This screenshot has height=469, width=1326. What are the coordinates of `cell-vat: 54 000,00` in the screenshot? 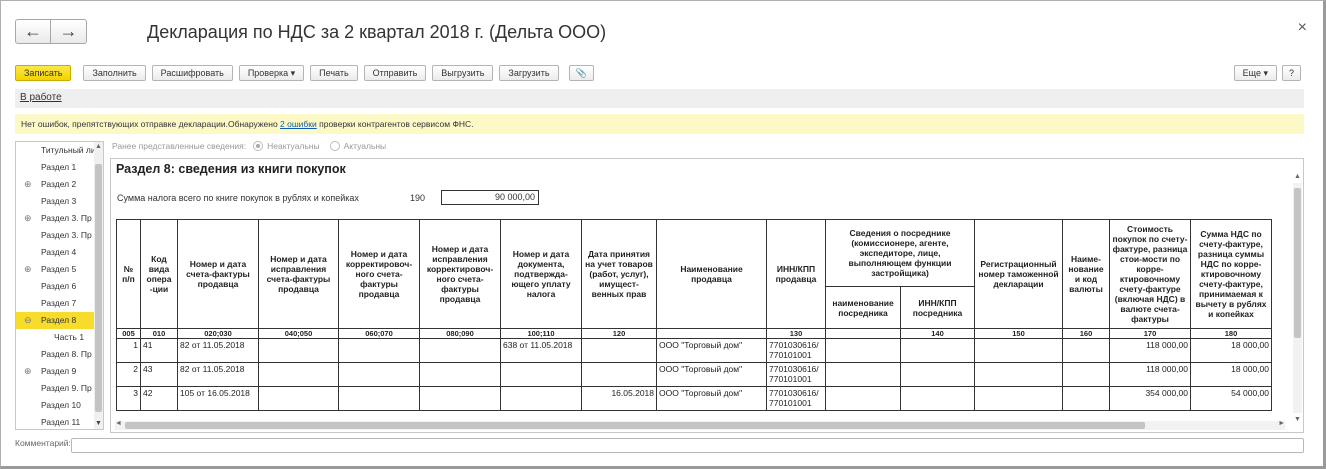 It's located at (1231, 398).